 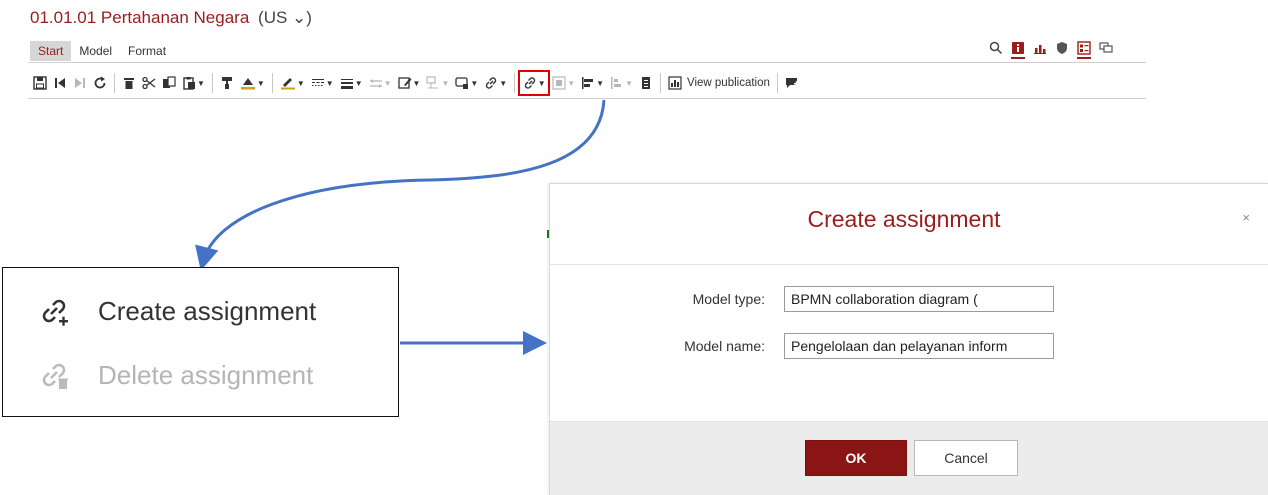 I want to click on tab-model: Model, so click(x=95, y=51).